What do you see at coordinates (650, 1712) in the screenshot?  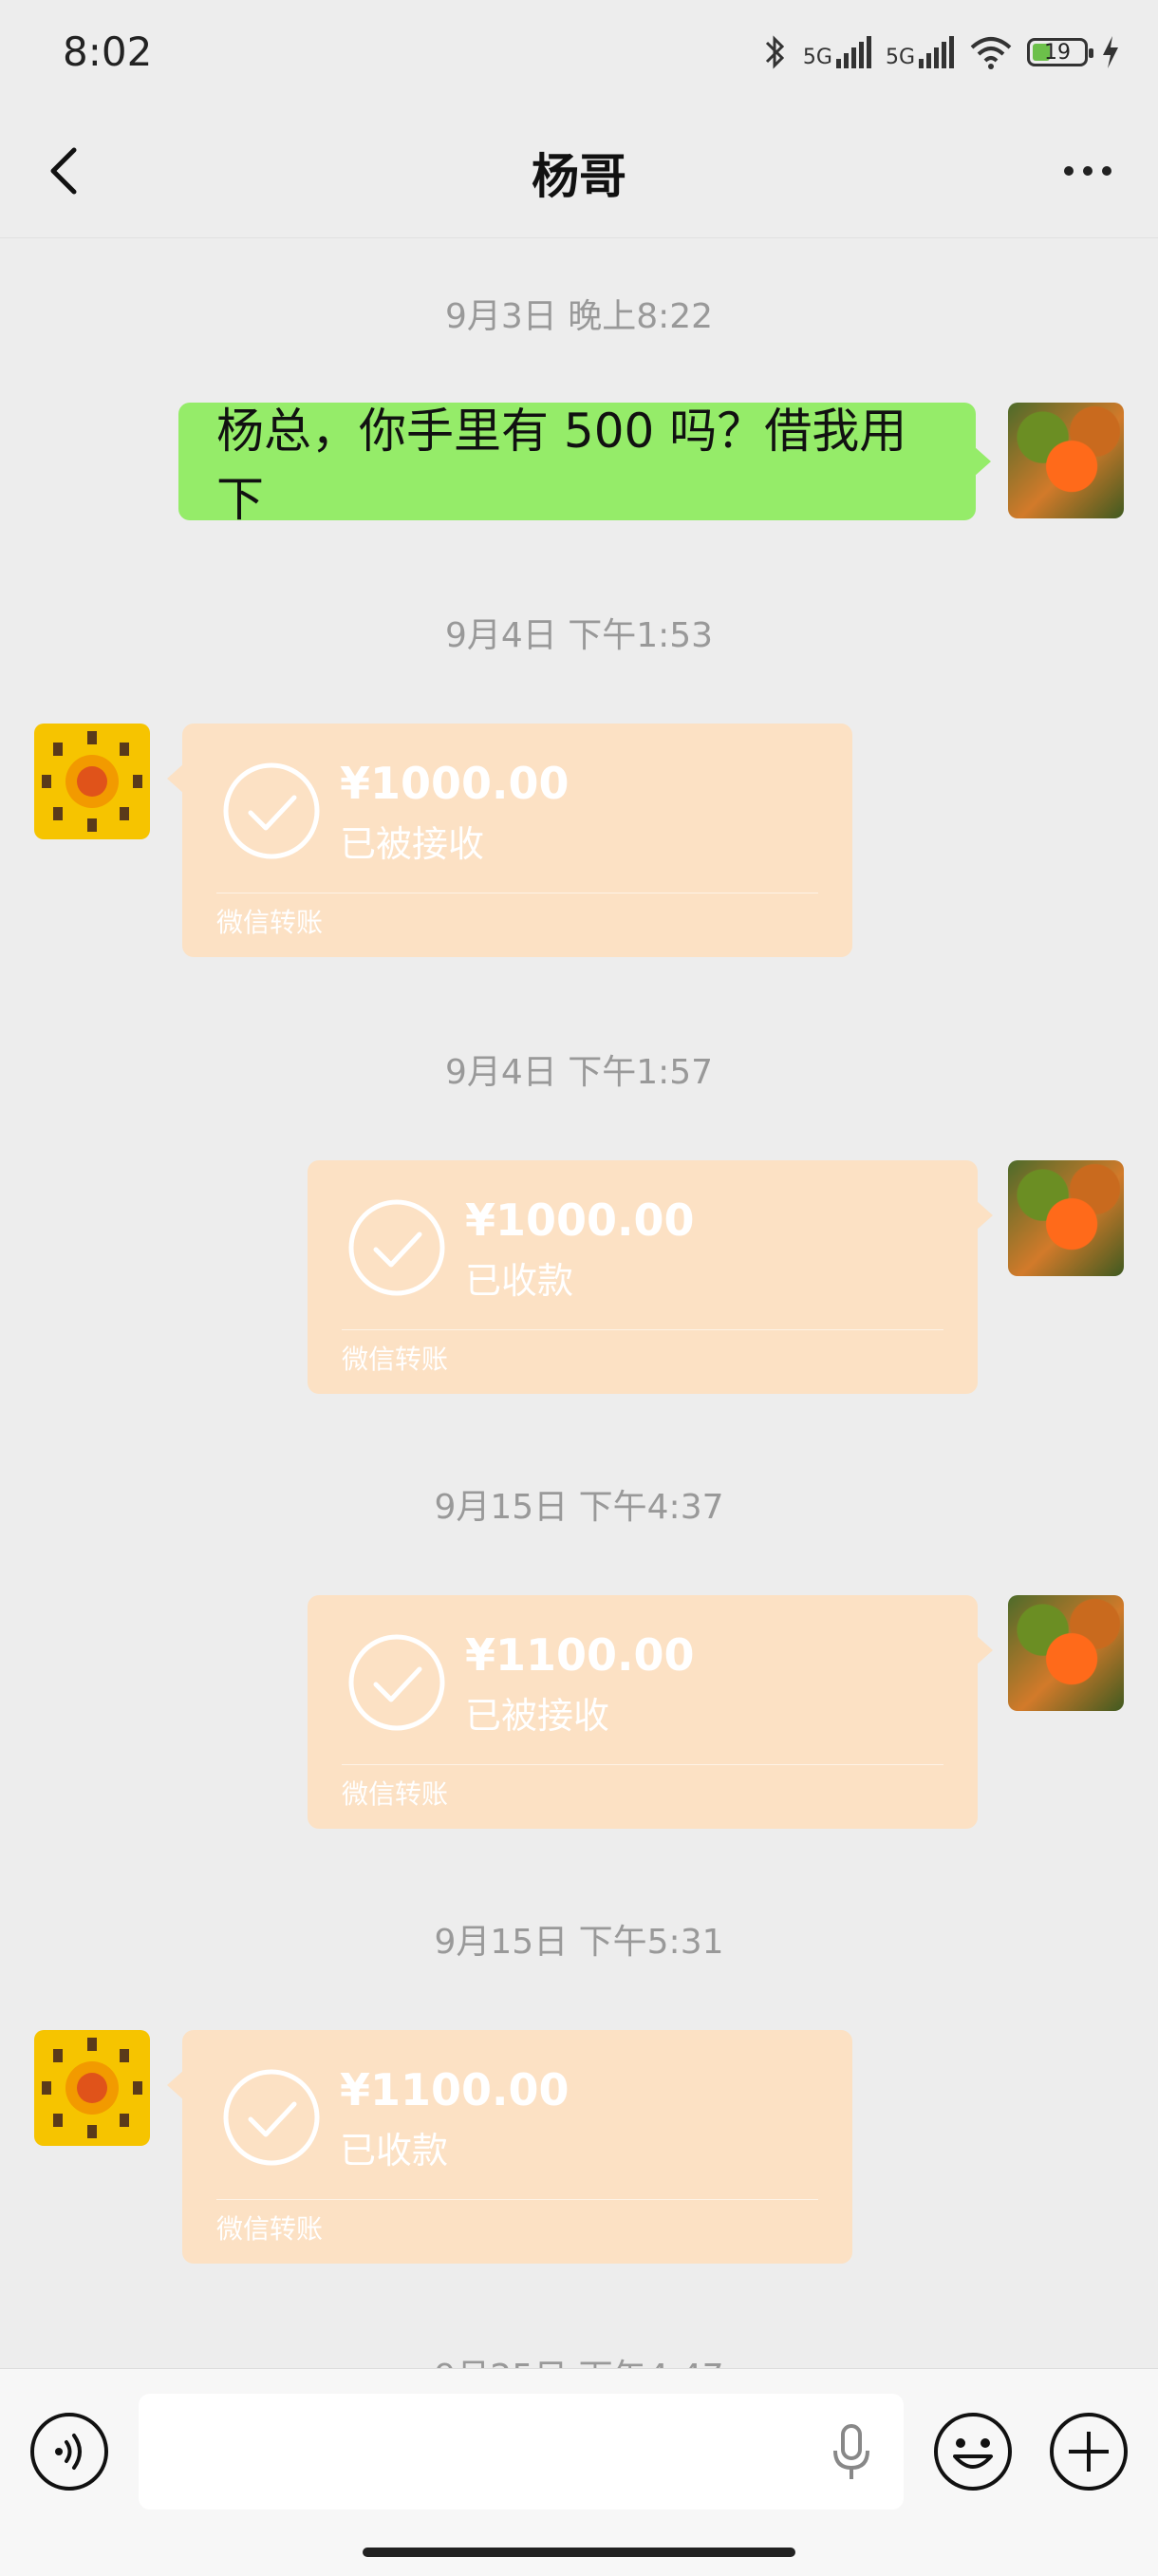 I see `transfer-card: ¥1100.00 已被接收 微信转账` at bounding box center [650, 1712].